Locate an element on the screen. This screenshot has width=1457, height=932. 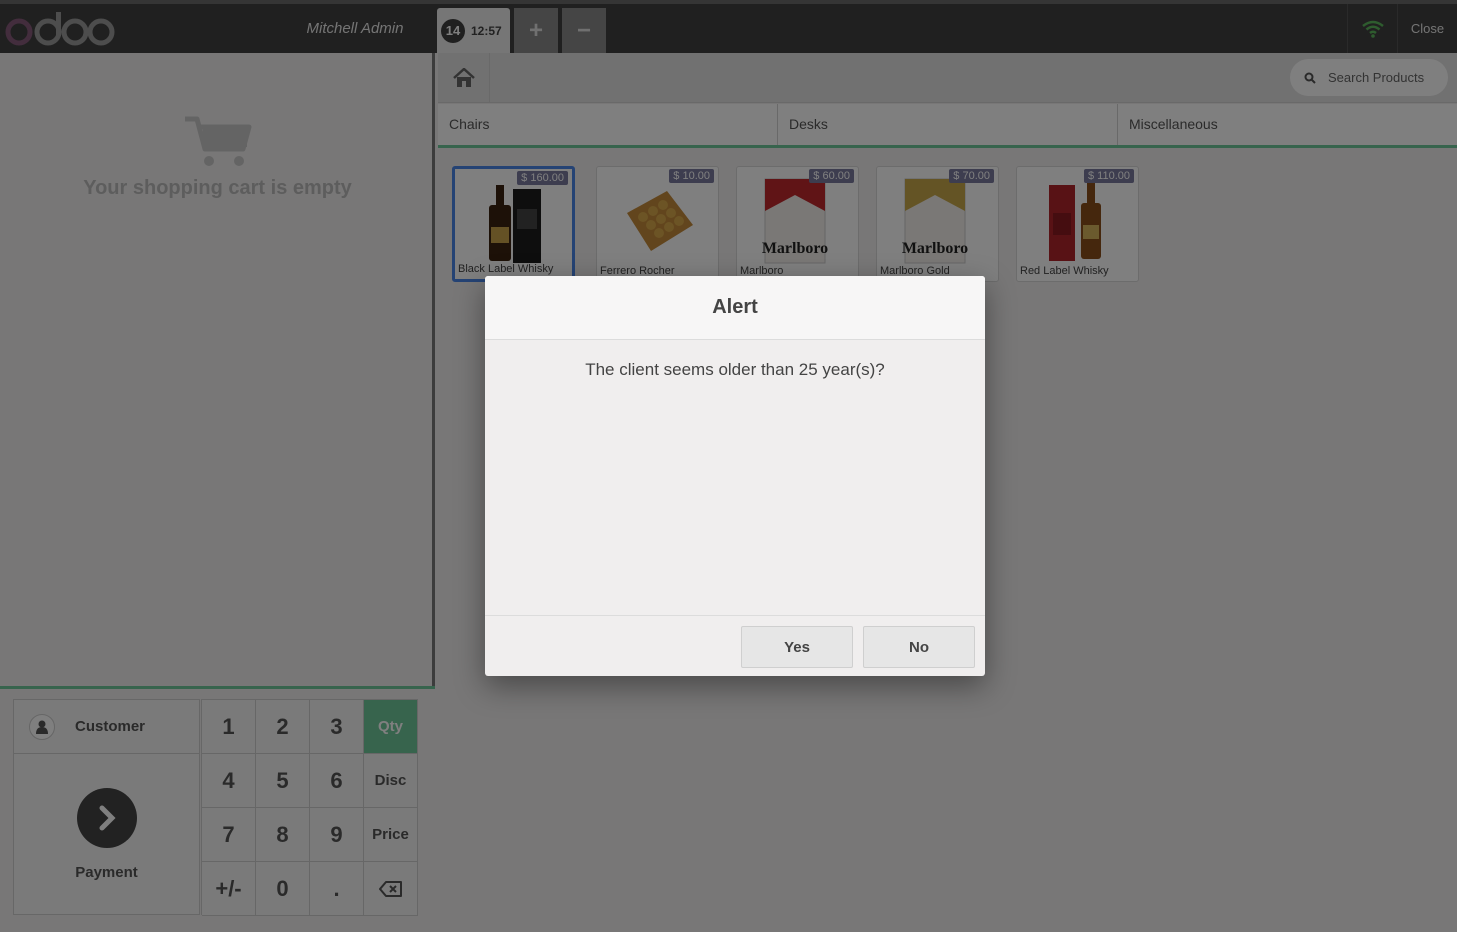
alert-footer: Yes No is located at coordinates (735, 645).